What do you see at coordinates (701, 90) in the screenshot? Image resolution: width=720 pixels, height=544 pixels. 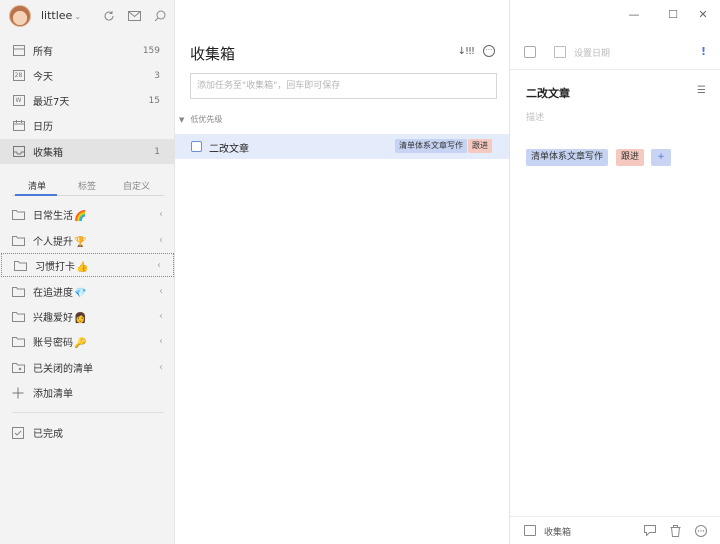 I see `list-format-icon: ☰` at bounding box center [701, 90].